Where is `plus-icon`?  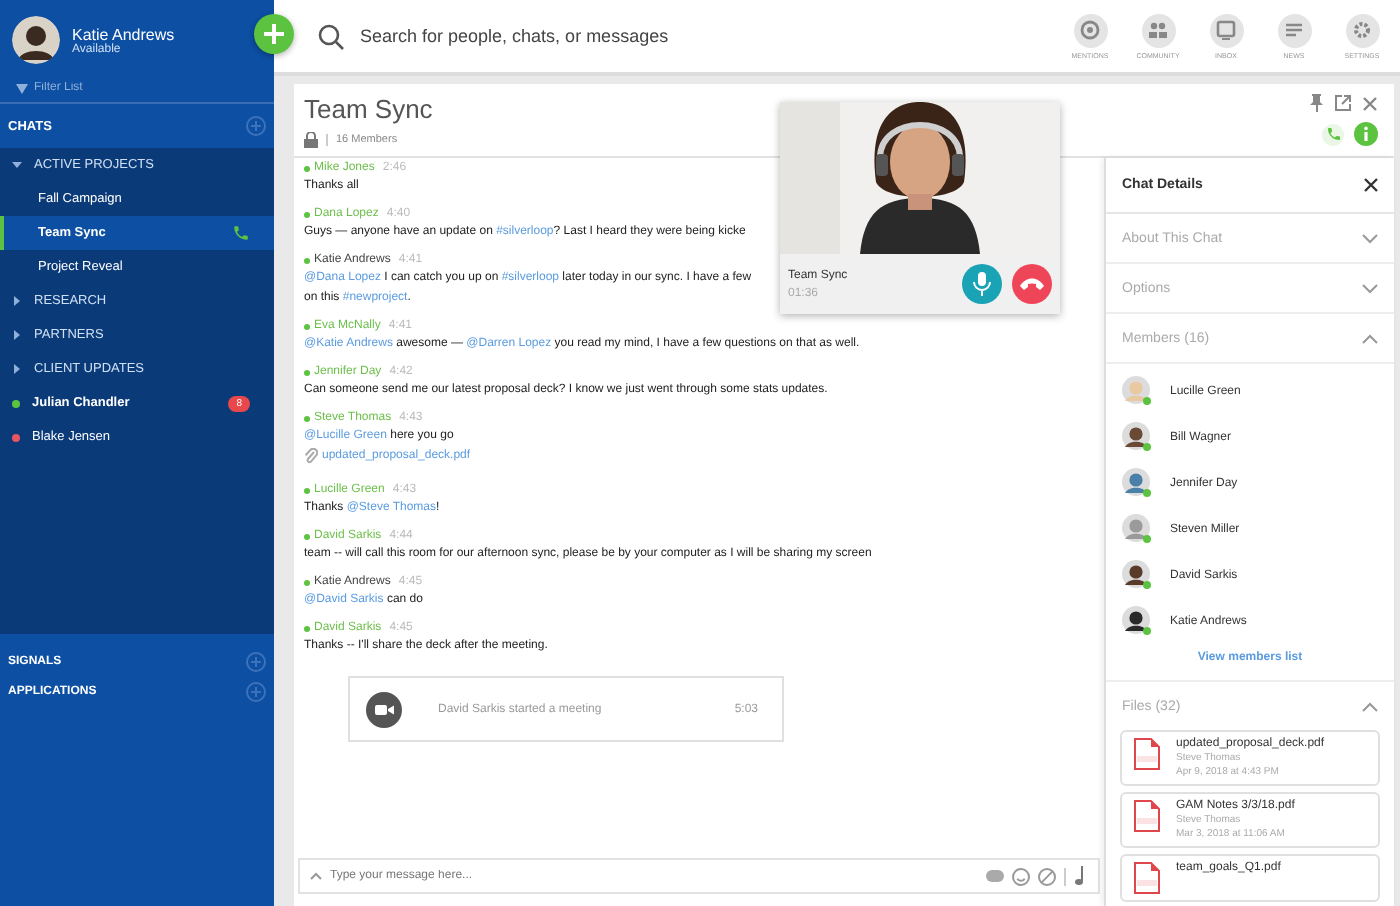 plus-icon is located at coordinates (274, 34).